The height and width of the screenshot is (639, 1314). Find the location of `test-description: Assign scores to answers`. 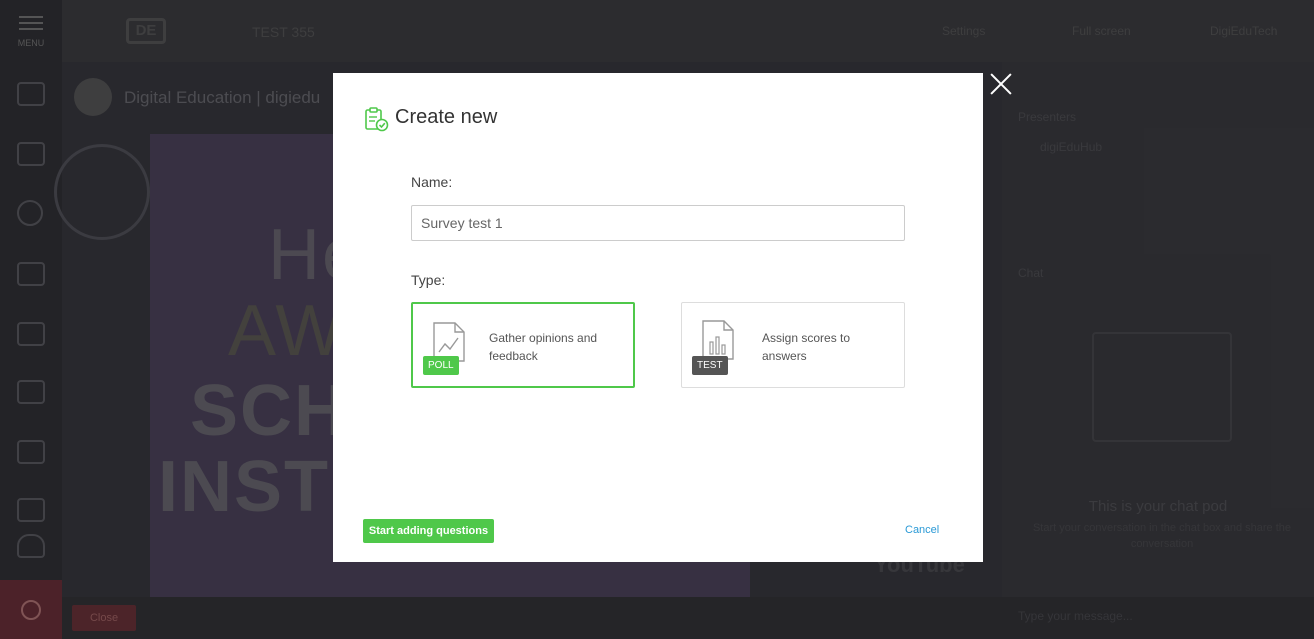

test-description: Assign scores to answers is located at coordinates (806, 347).